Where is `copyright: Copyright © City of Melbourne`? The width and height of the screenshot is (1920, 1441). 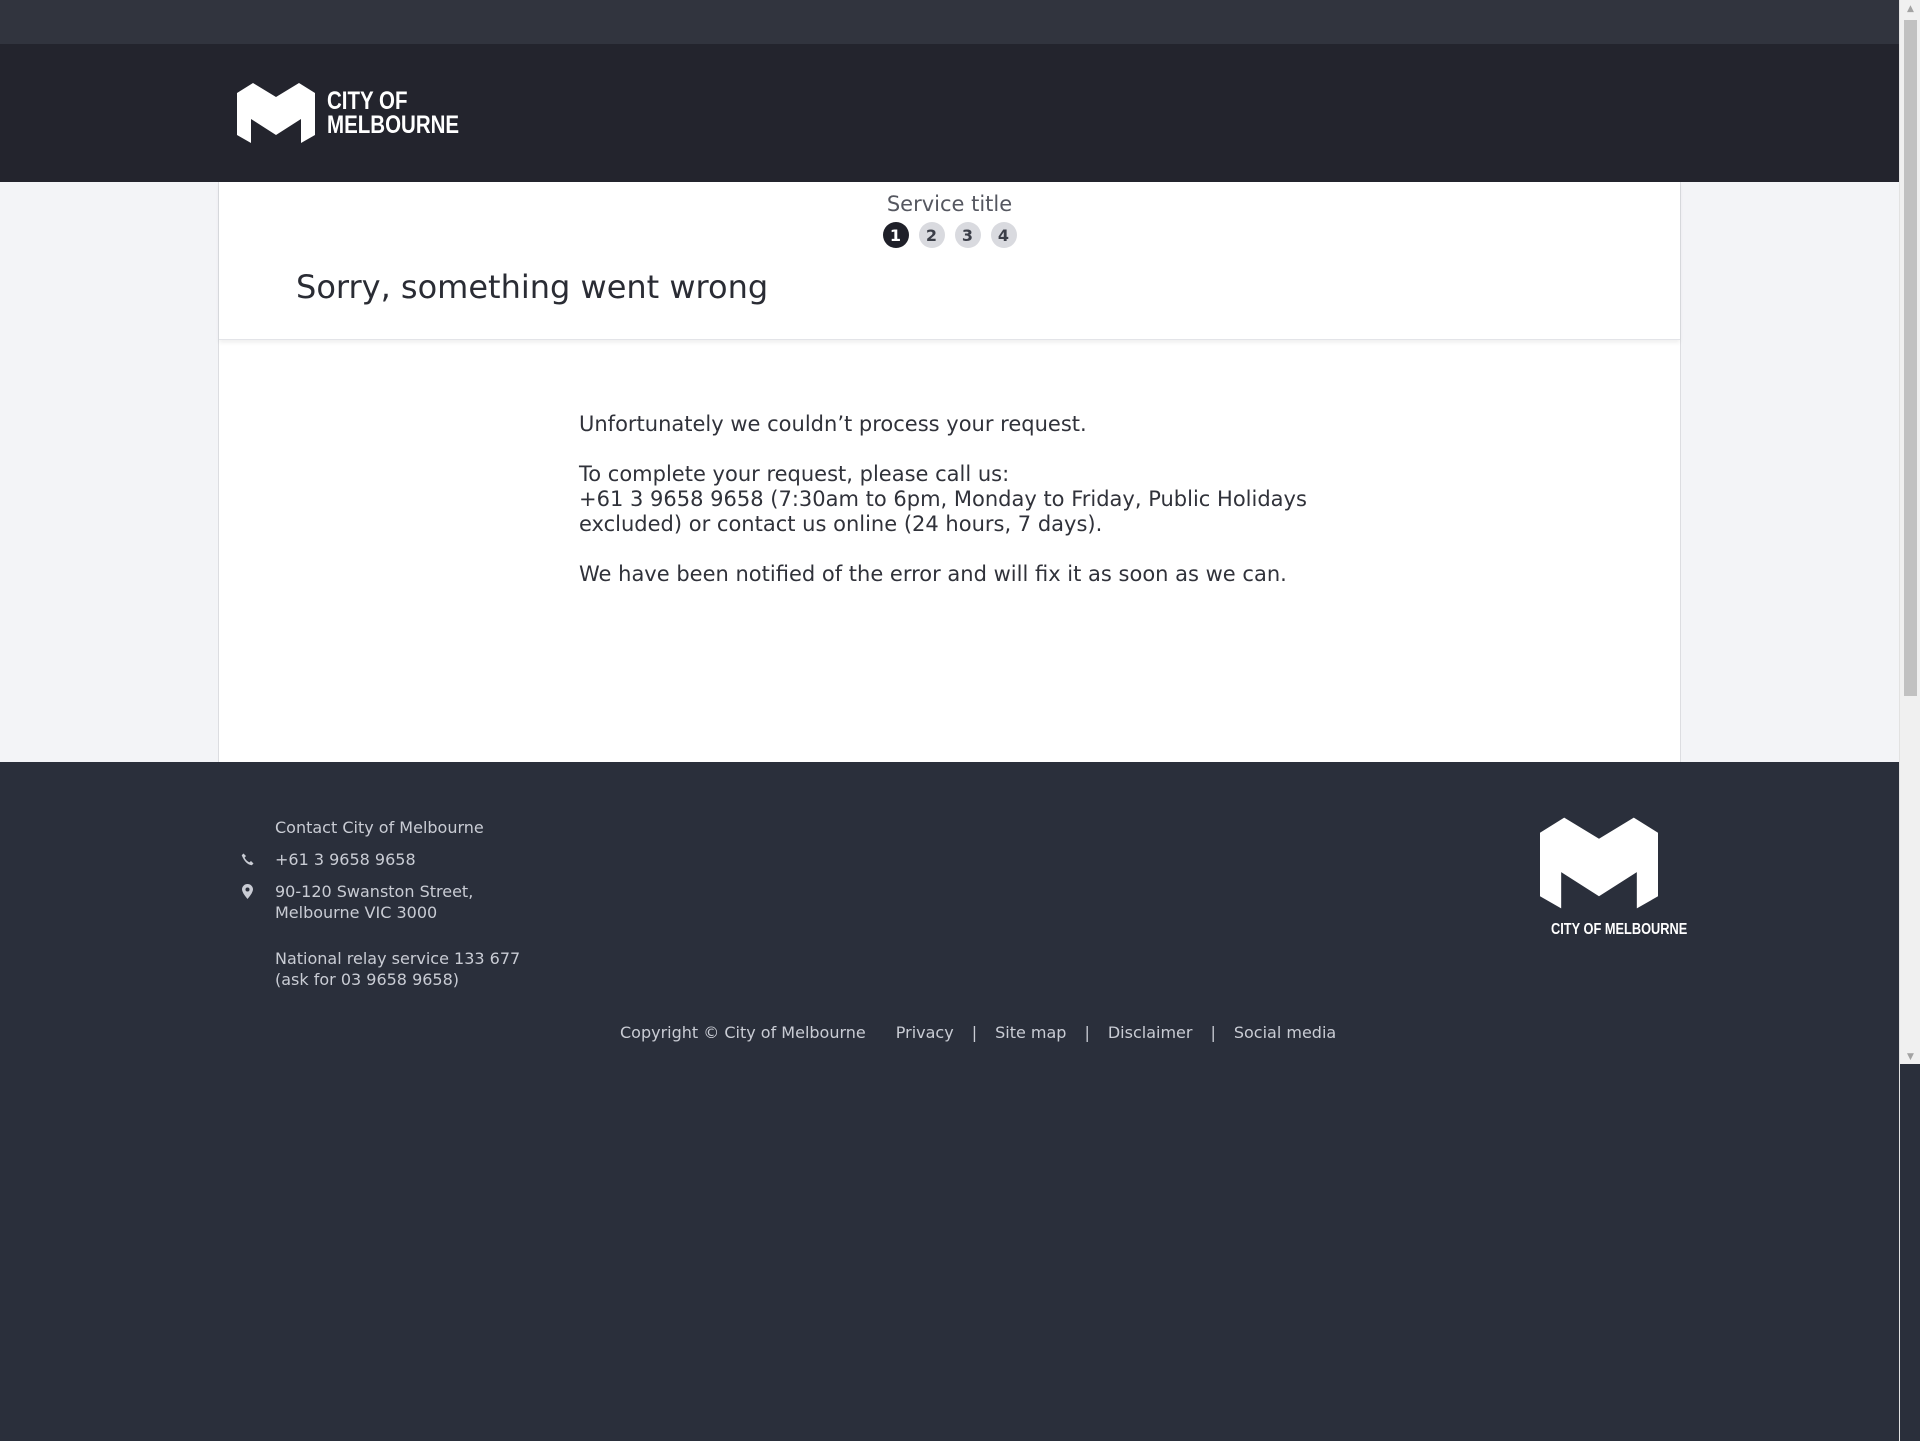
copyright: Copyright © City of Melbourne is located at coordinates (743, 1032).